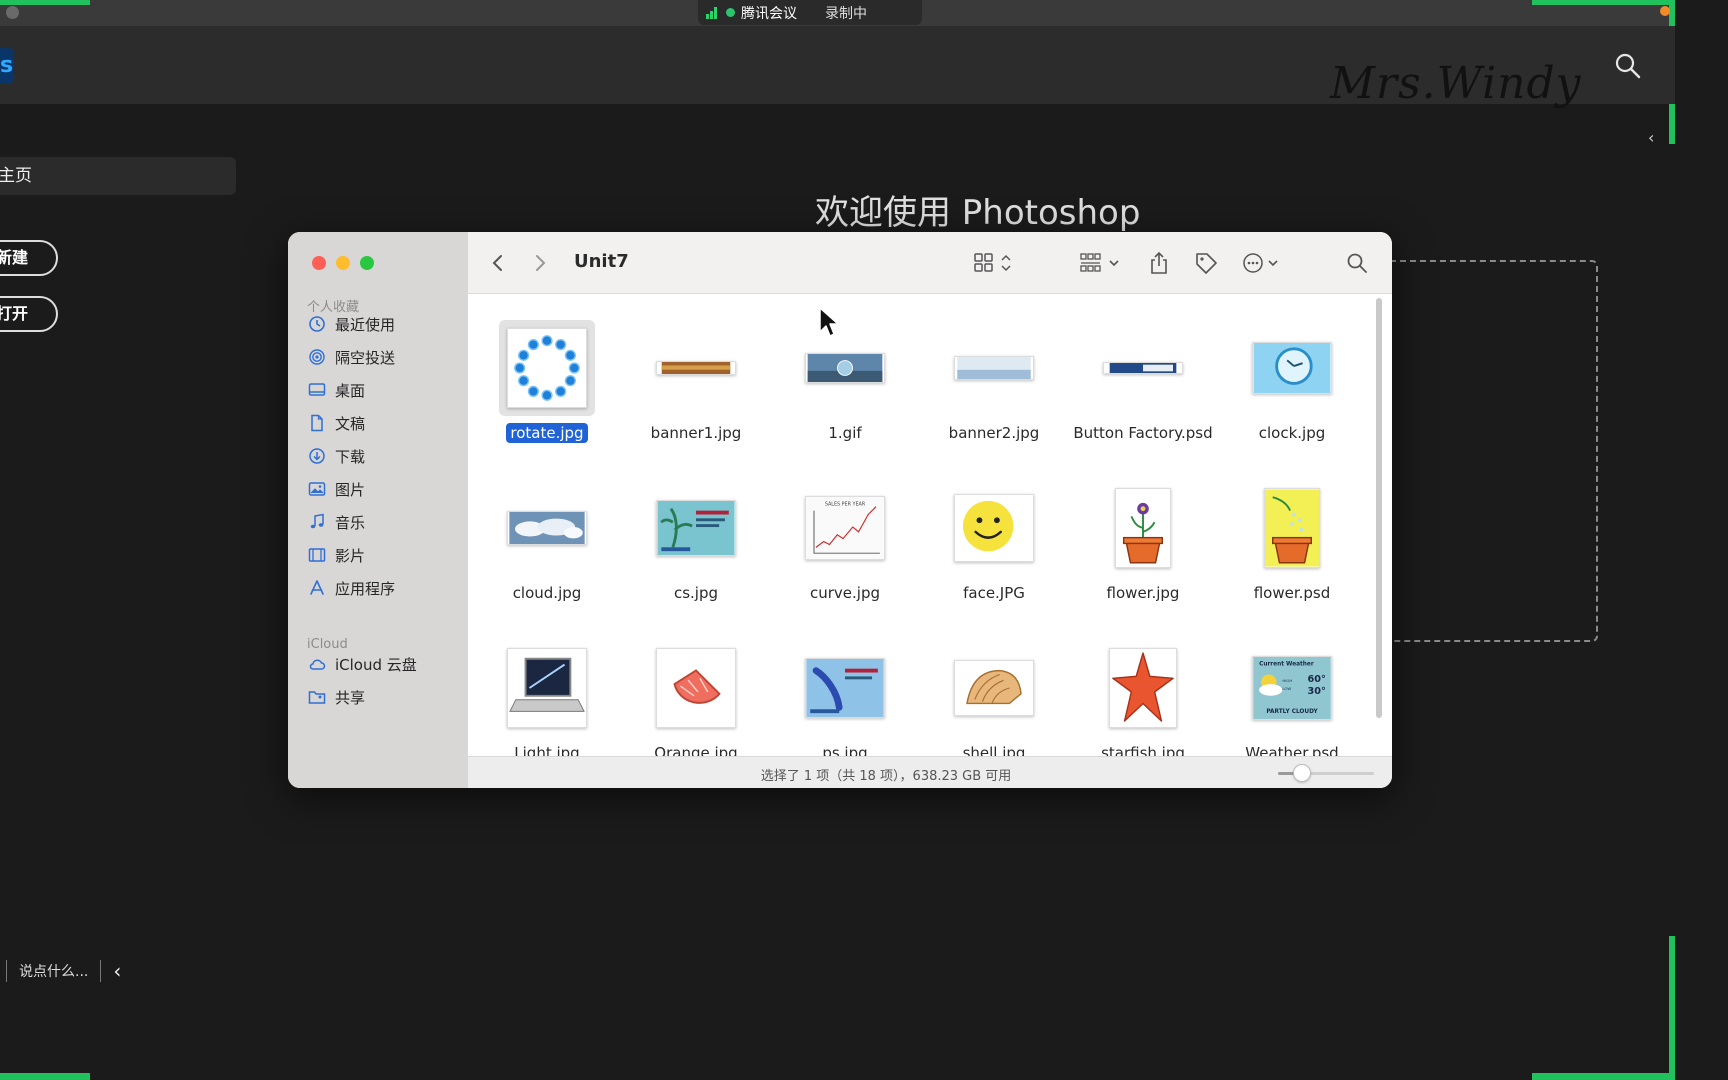 The image size is (1728, 1080). Describe the element at coordinates (498, 263) in the screenshot. I see `back-button` at that location.